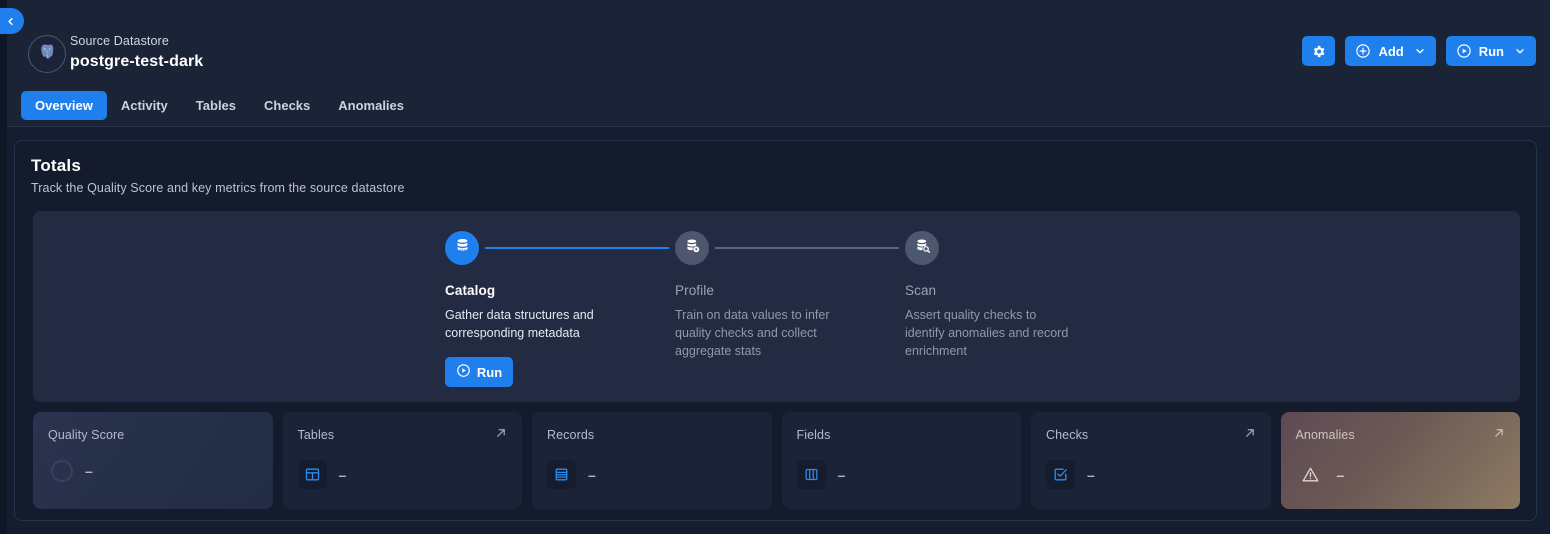 This screenshot has width=1550, height=534. Describe the element at coordinates (561, 474) in the screenshot. I see `records-icon` at that location.